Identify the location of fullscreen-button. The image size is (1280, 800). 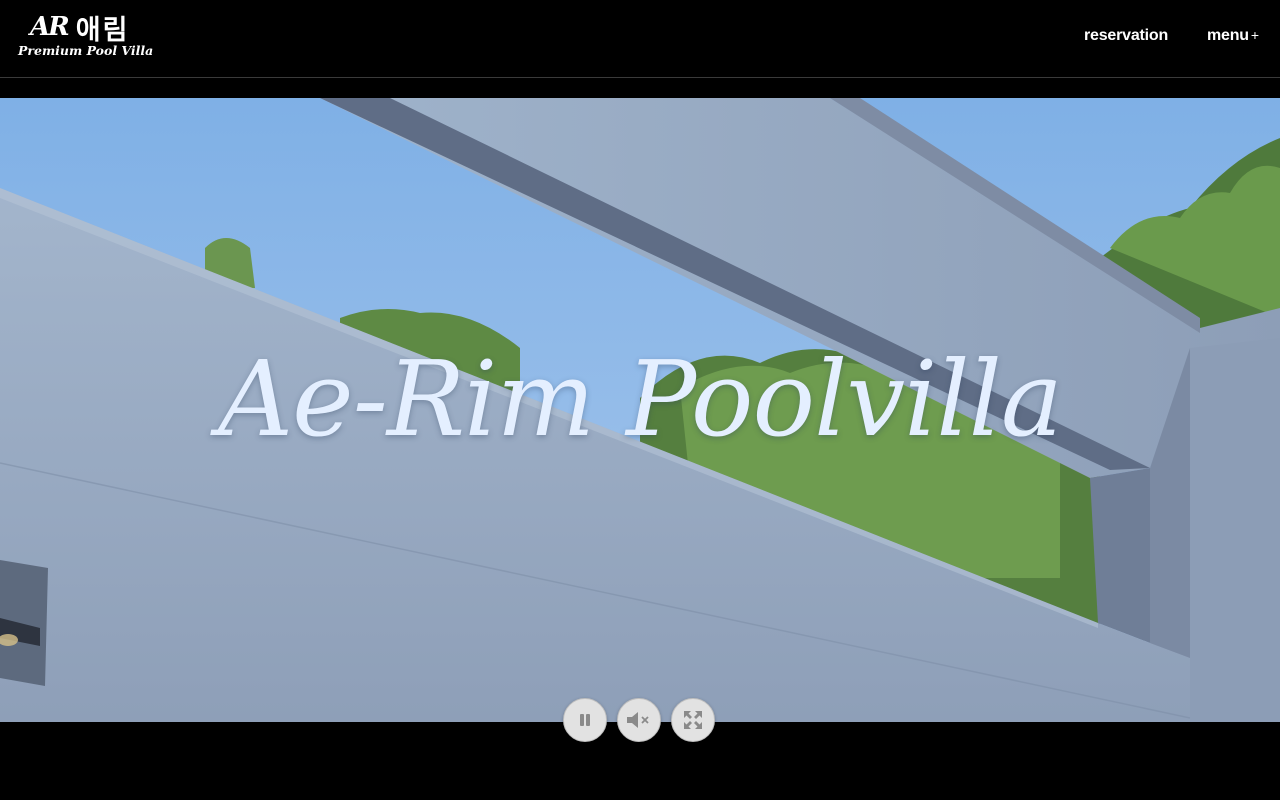
(693, 720).